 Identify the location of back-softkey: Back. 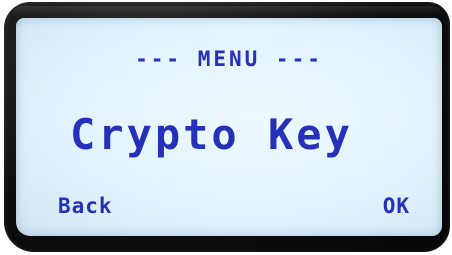
(85, 206).